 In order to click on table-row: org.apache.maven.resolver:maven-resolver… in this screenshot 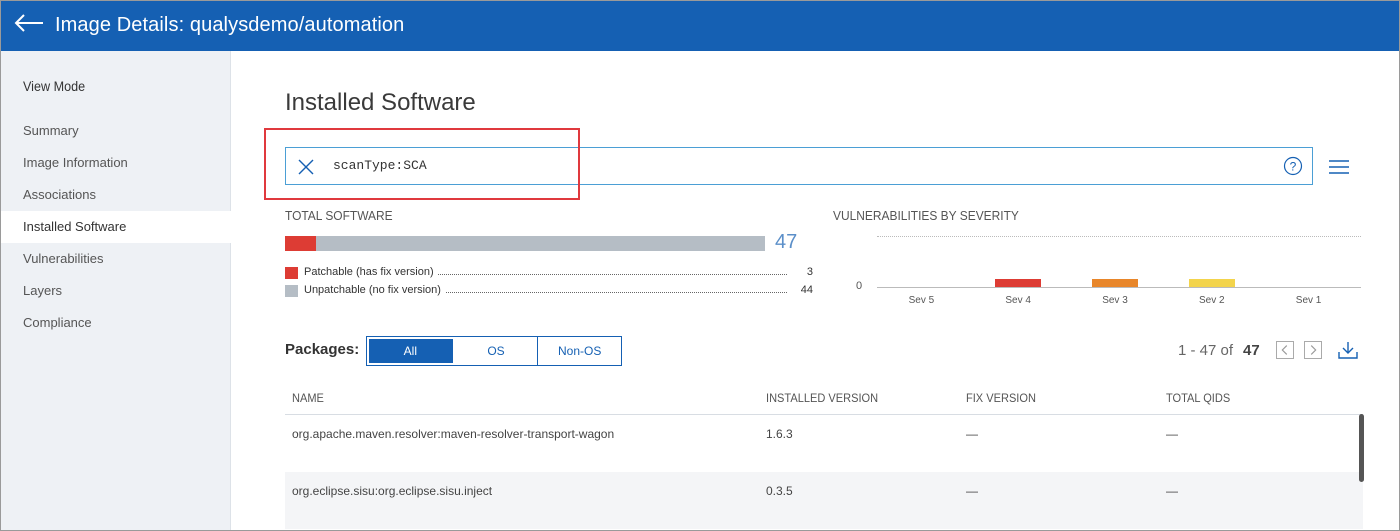, I will do `click(824, 443)`.